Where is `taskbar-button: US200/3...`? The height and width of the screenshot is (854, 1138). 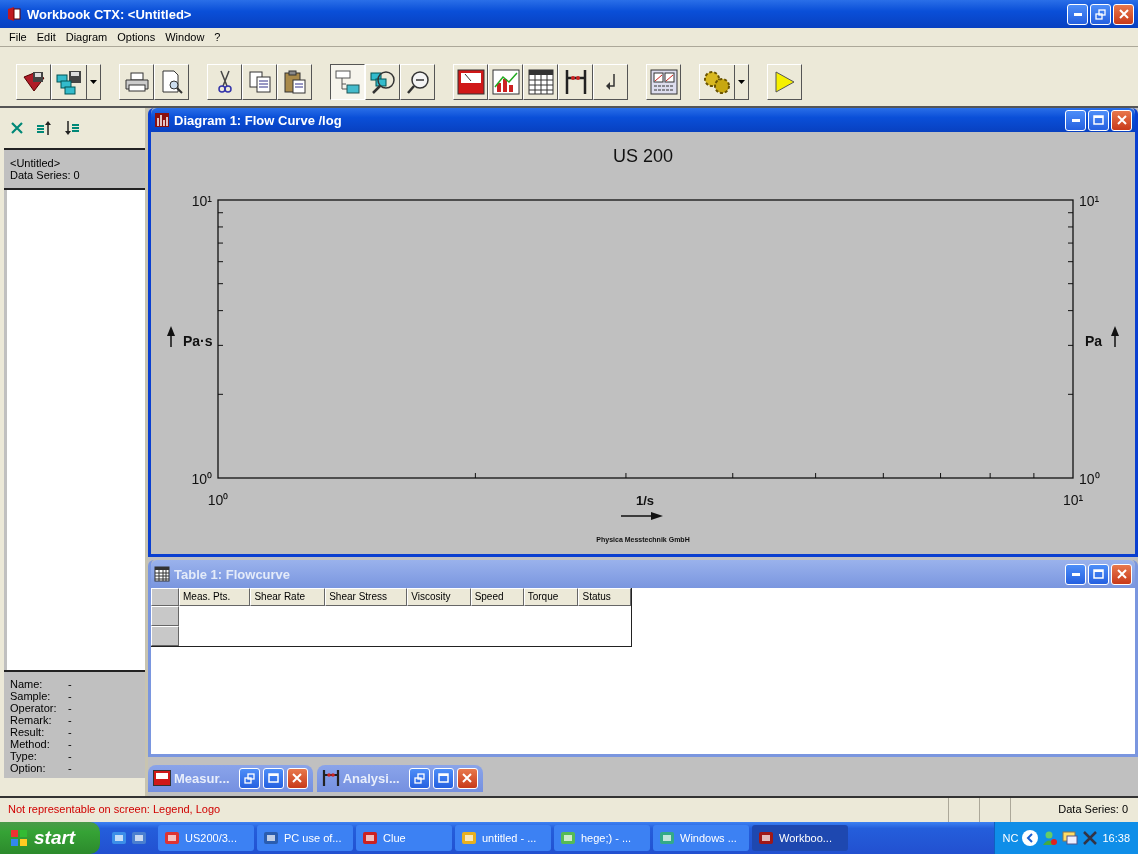 taskbar-button: US200/3... is located at coordinates (206, 838).